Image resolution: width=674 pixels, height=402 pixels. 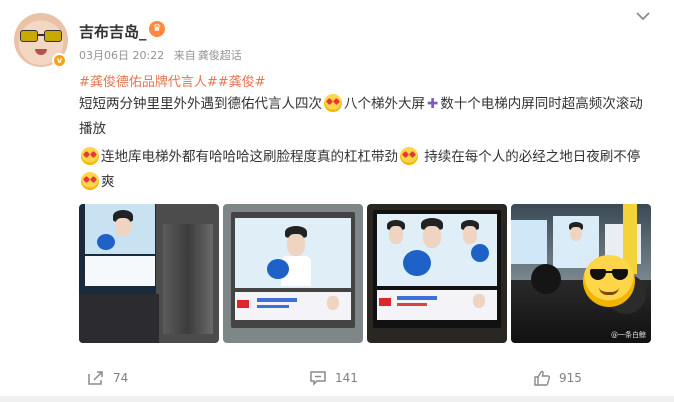 What do you see at coordinates (95, 378) in the screenshot?
I see `share-icon` at bounding box center [95, 378].